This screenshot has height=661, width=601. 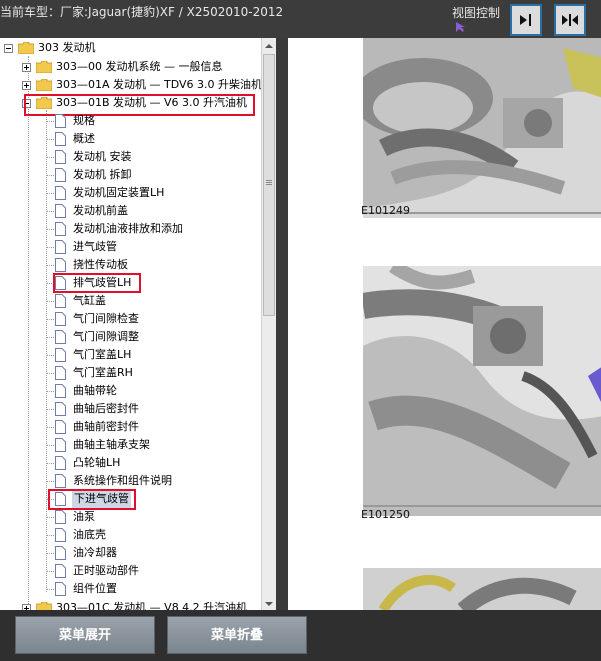 I want to click on tree-leaf-label: 发动机油液排放和添加, so click(x=128, y=228).